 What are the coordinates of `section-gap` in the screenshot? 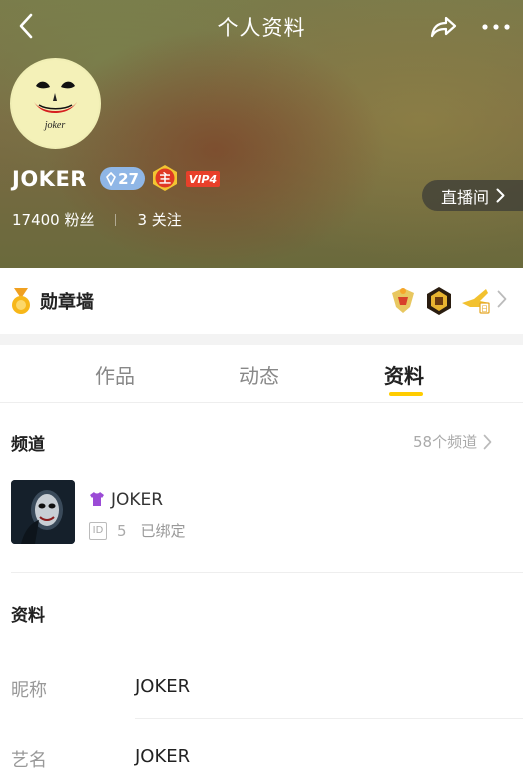 It's located at (261, 339).